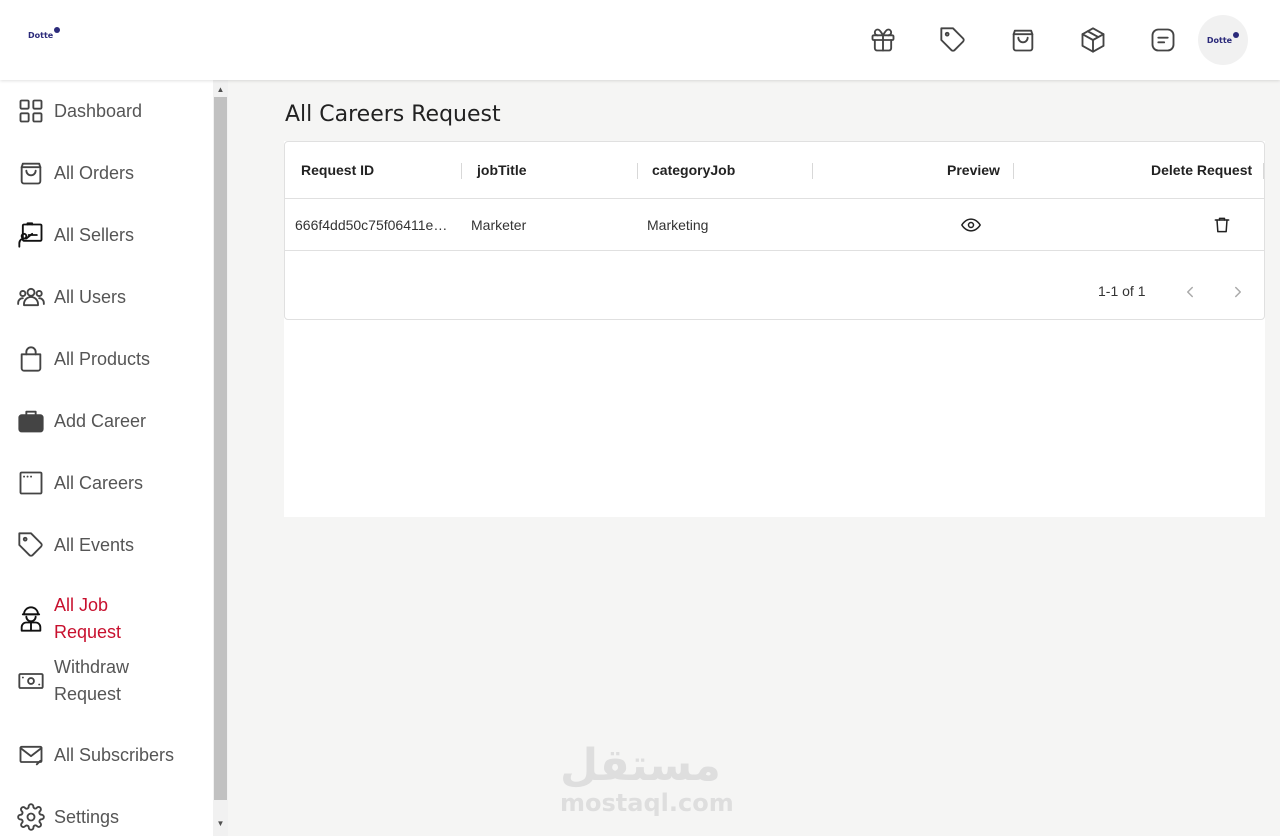 This screenshot has height=836, width=1280. I want to click on page-title: All Careers Request, so click(393, 114).